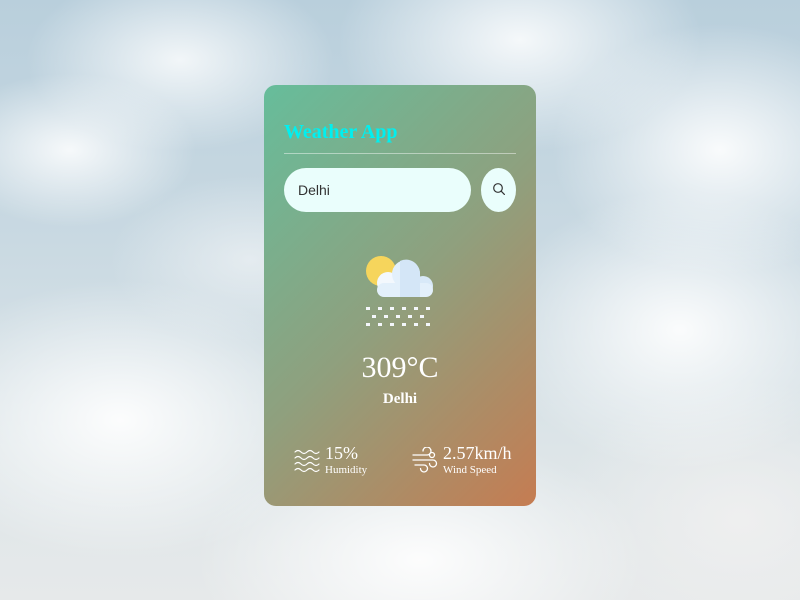 This screenshot has width=800, height=600. I want to click on wind-speed-value: 2.57km/h, so click(477, 453).